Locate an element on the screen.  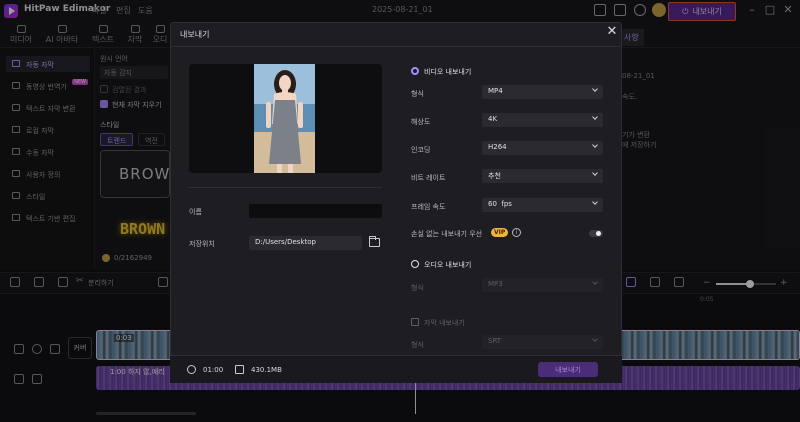
left-divider is located at coordinates (285, 187).